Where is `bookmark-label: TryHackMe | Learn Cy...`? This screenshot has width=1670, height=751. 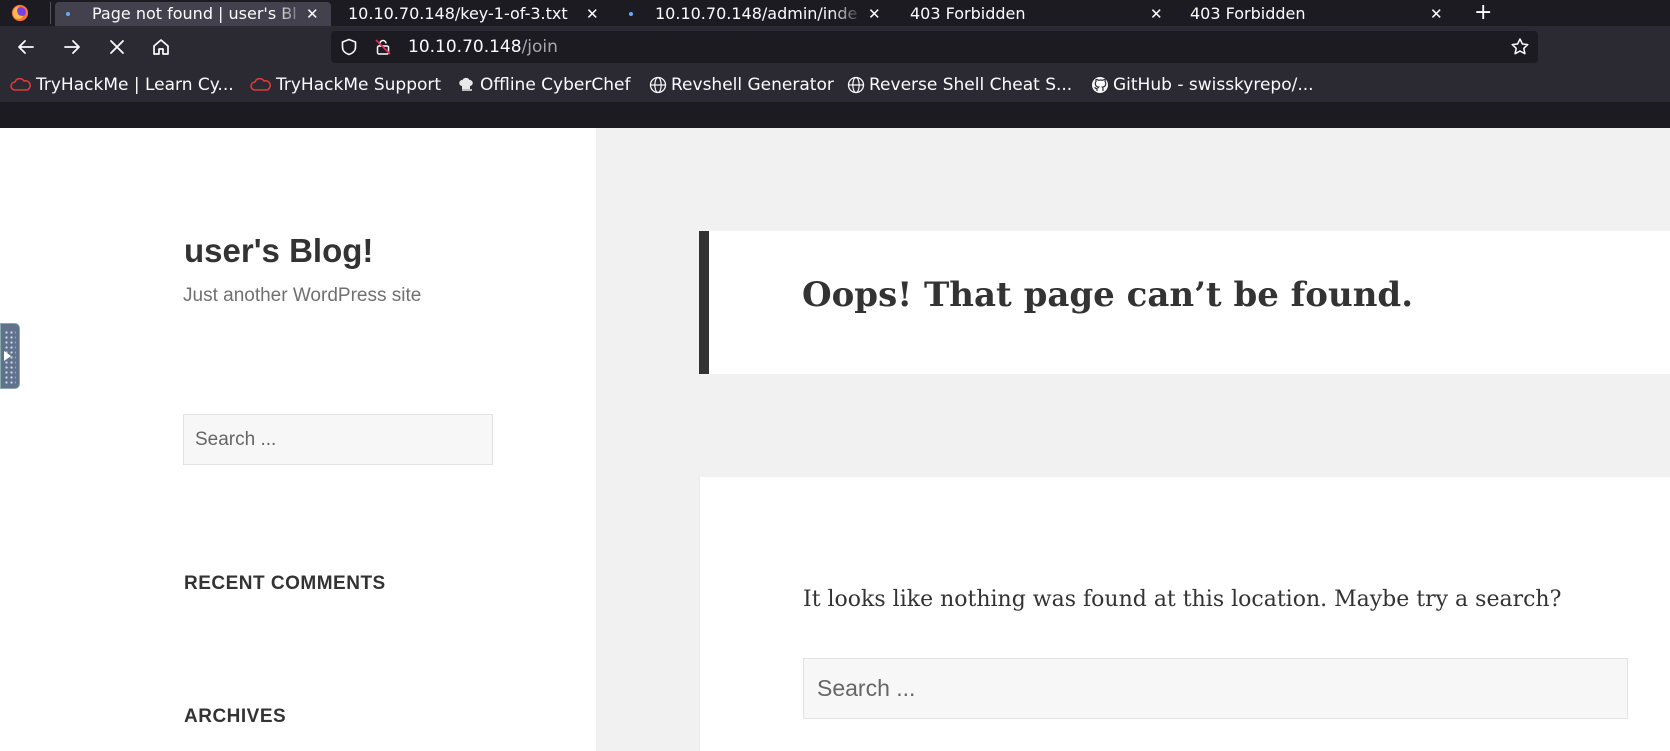 bookmark-label: TryHackMe | Learn Cy... is located at coordinates (135, 85).